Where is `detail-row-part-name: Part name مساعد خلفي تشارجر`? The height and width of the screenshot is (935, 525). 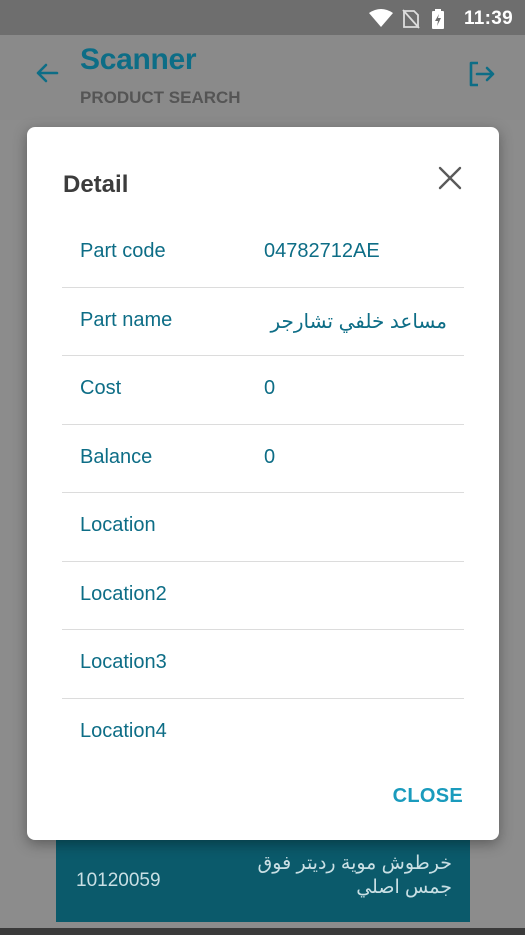
detail-row-part-name: Part name مساعد خلفي تشارجر is located at coordinates (263, 322).